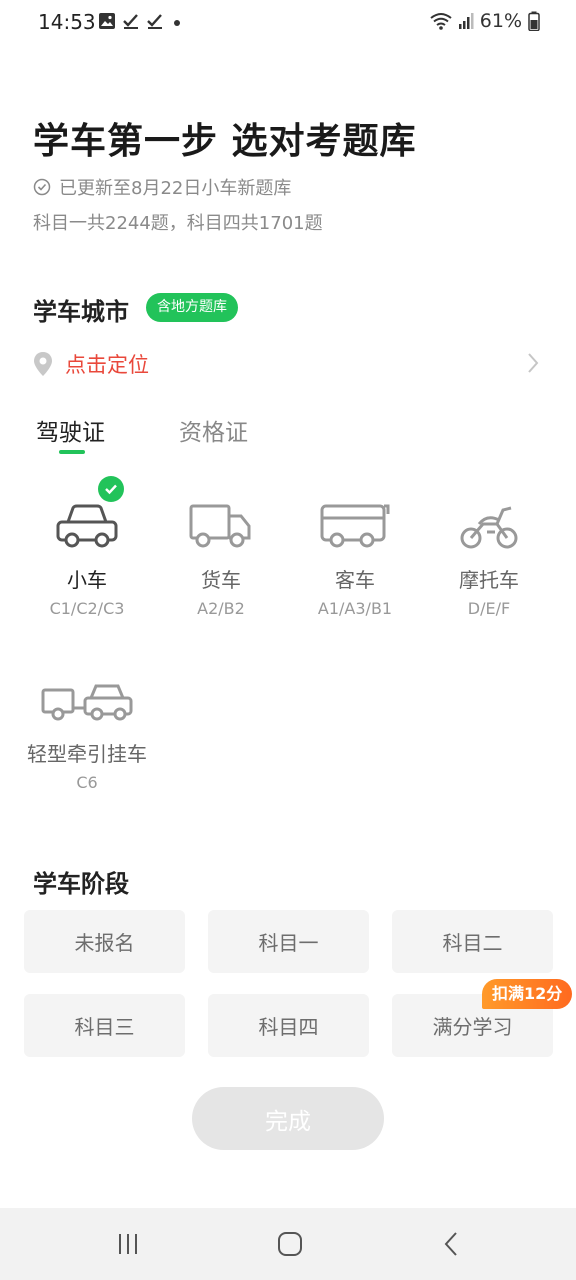  I want to click on dot-icon, so click(177, 23).